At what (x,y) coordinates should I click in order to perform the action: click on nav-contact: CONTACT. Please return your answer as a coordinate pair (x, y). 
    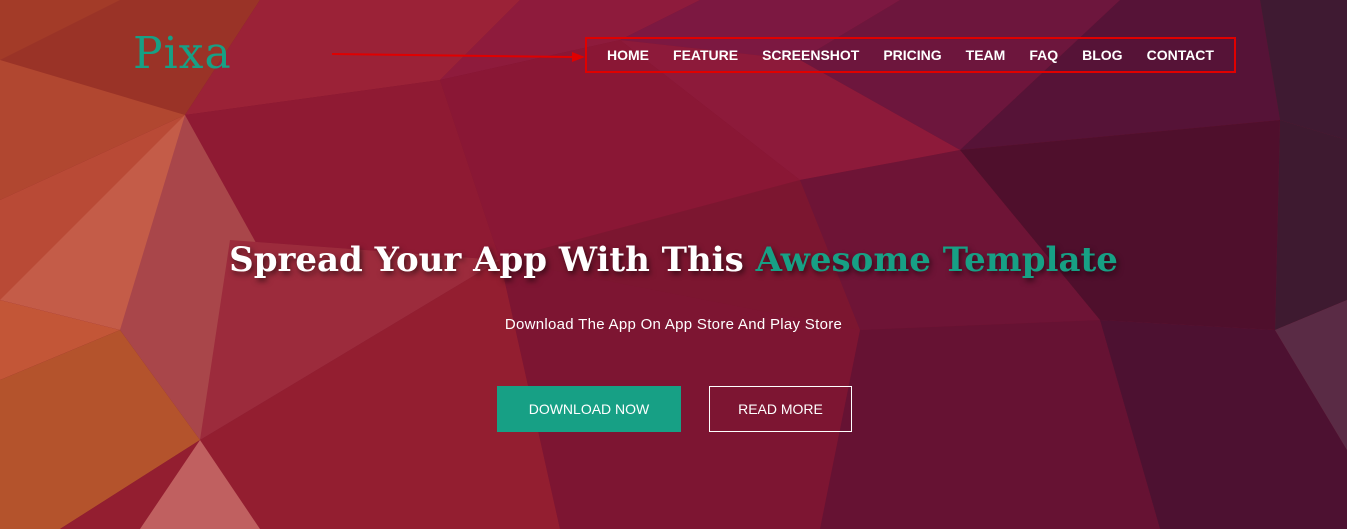
    Looking at the image, I should click on (1180, 55).